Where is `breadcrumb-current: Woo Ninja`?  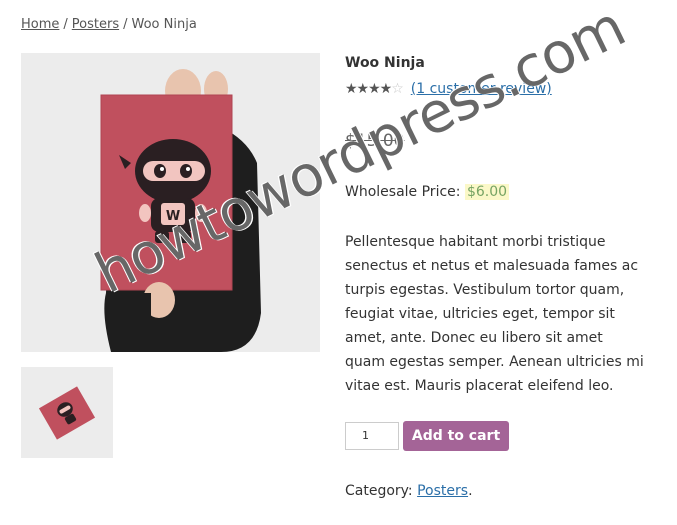
breadcrumb-current: Woo Ninja is located at coordinates (164, 24).